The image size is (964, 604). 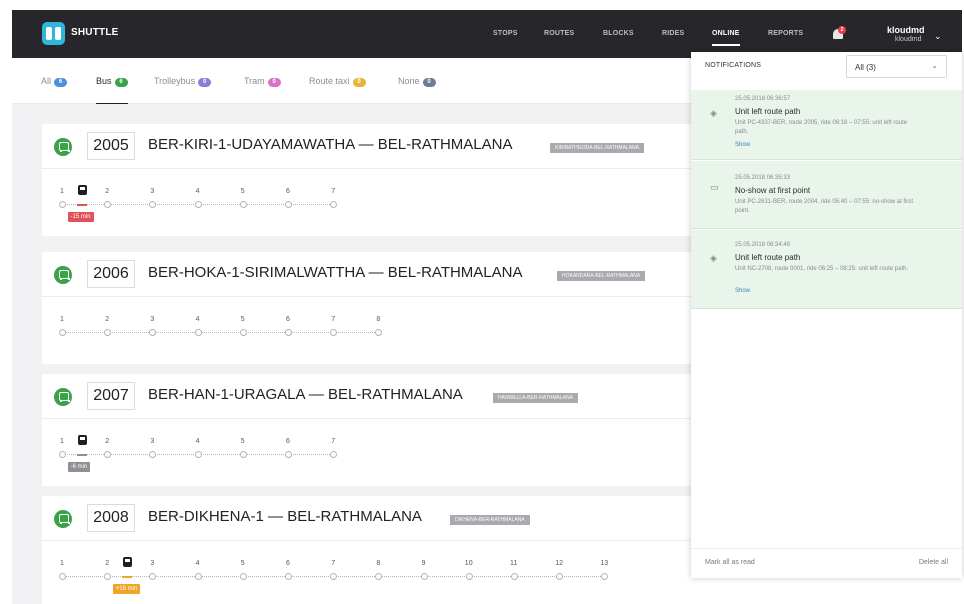 What do you see at coordinates (330, 144) in the screenshot?
I see `route-name: BER-KIRI-1-UDAYAMAWATHA — BEL-RATHMALANA` at bounding box center [330, 144].